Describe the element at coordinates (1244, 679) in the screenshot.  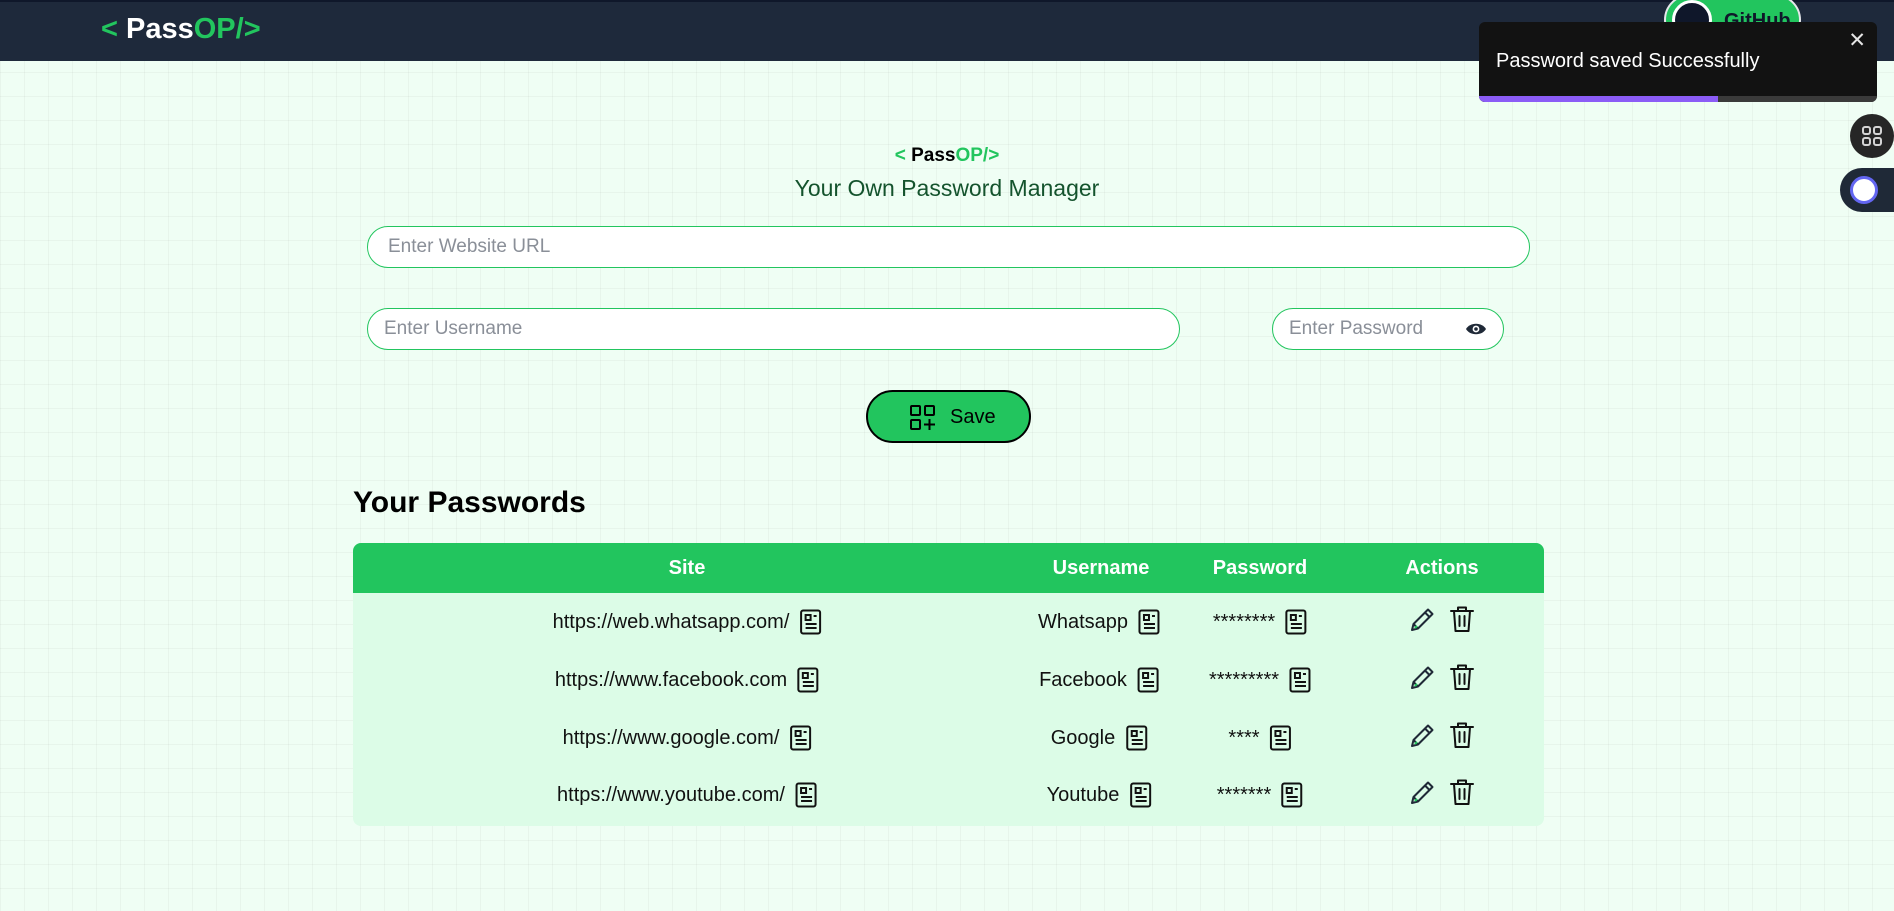
I see `password-value: *********` at that location.